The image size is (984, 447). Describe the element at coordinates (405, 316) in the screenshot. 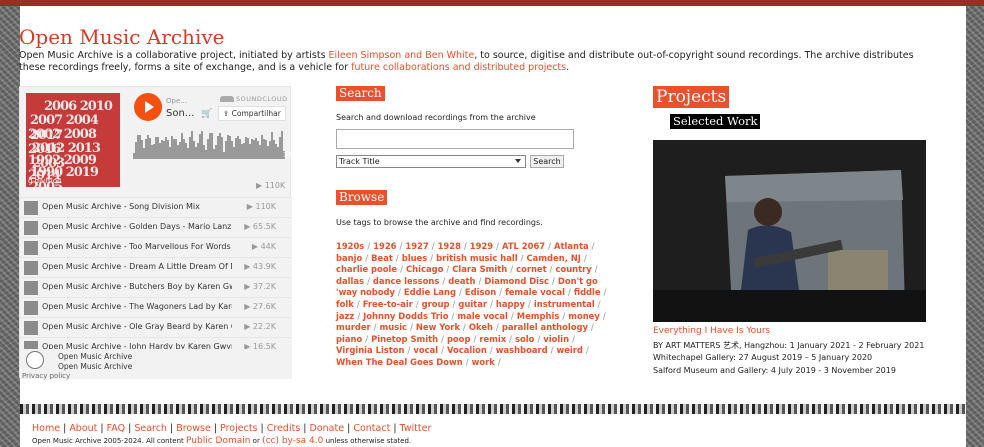

I see `tag-link: Johnny Dodds Trio` at that location.